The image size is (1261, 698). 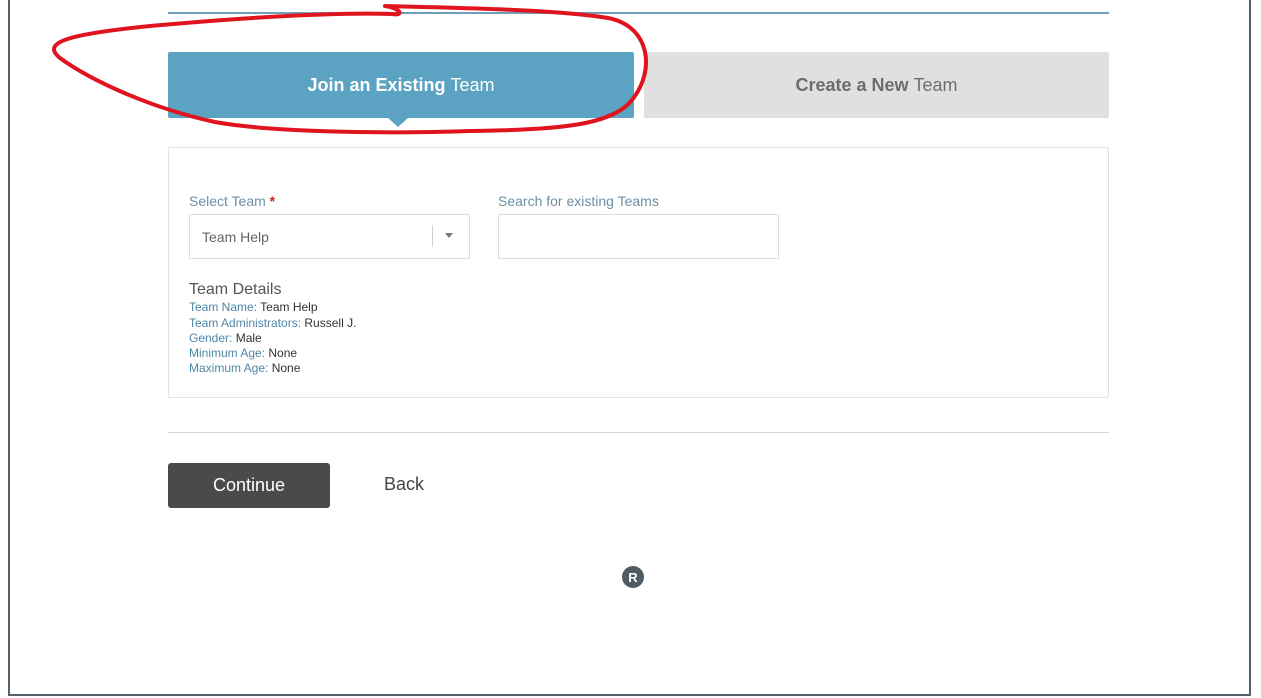 What do you see at coordinates (227, 201) in the screenshot?
I see `select-team-label-text: Select Team` at bounding box center [227, 201].